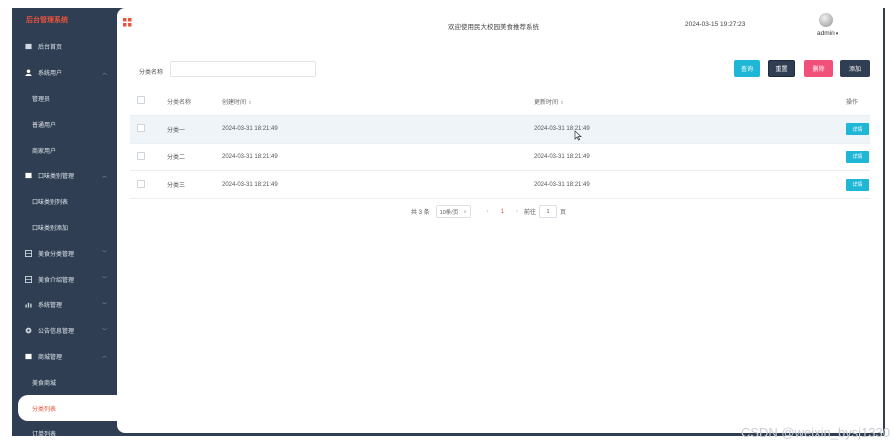  What do you see at coordinates (67, 408) in the screenshot?
I see `sidebar-item-14: 分类列表` at bounding box center [67, 408].